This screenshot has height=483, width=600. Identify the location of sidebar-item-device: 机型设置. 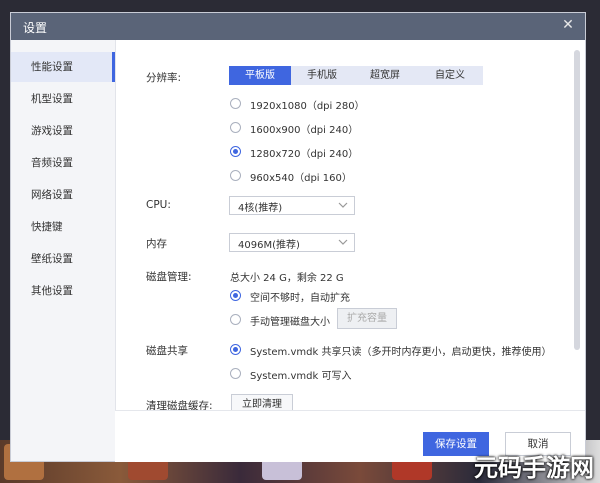
(63, 99).